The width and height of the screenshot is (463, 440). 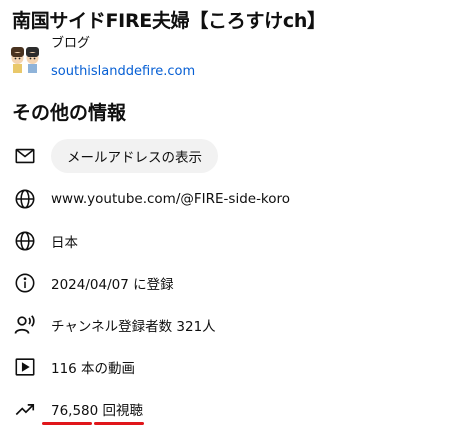 I want to click on channel-url-row: www.youtube.com/@FIRE-side-koro, so click(x=232, y=199).